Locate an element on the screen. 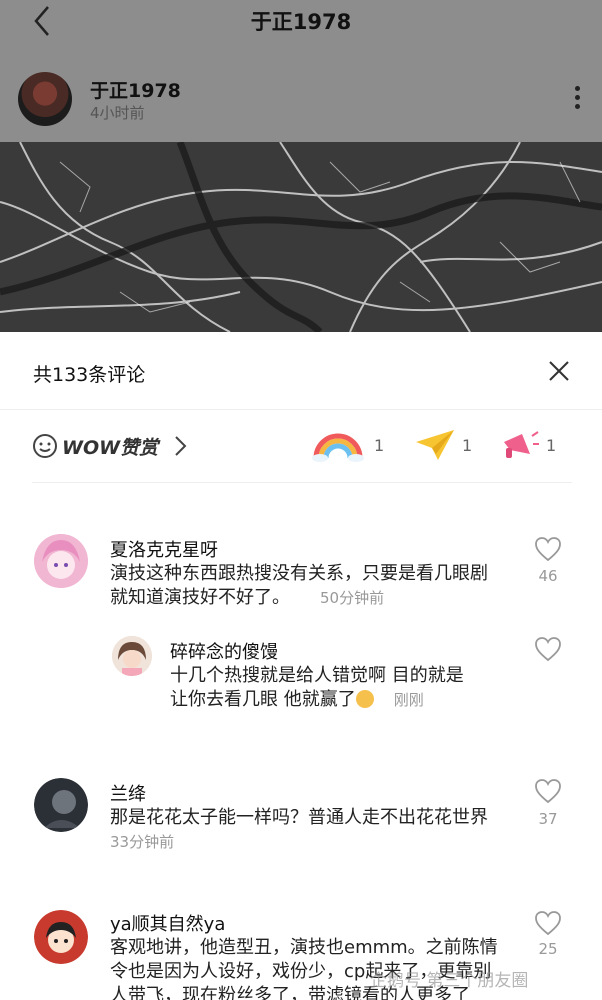 This screenshot has height=1000, width=602. more-icon is located at coordinates (577, 100).